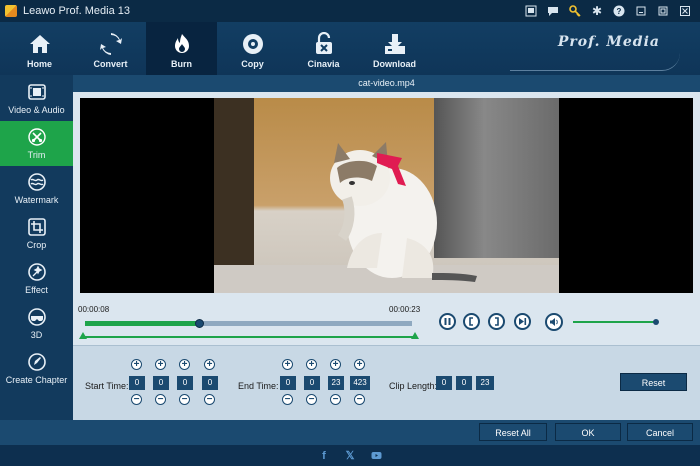  I want to click on start-sec-plus: +, so click(184, 364).